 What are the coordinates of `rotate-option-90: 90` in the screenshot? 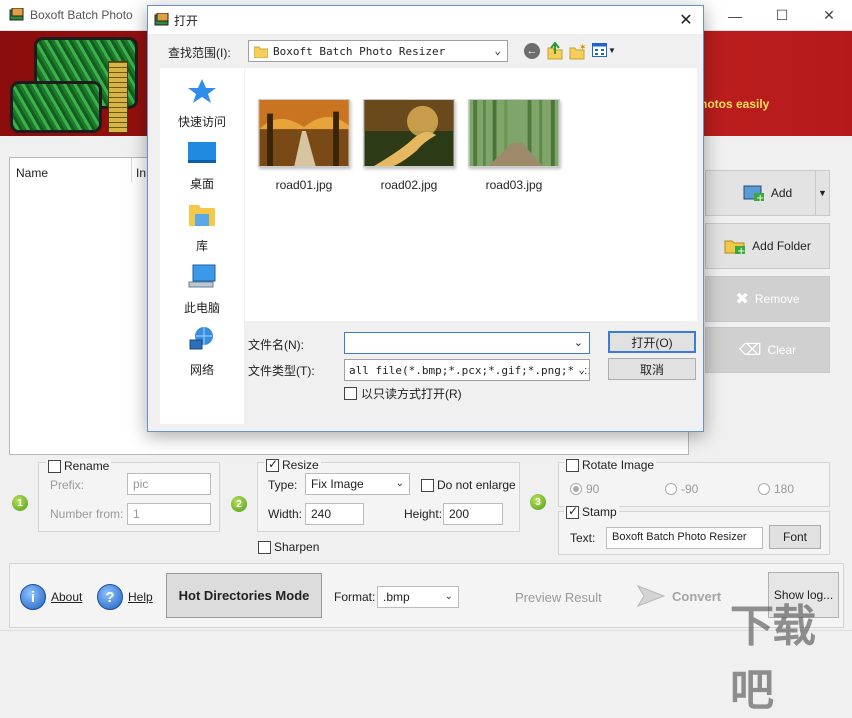 It's located at (584, 489).